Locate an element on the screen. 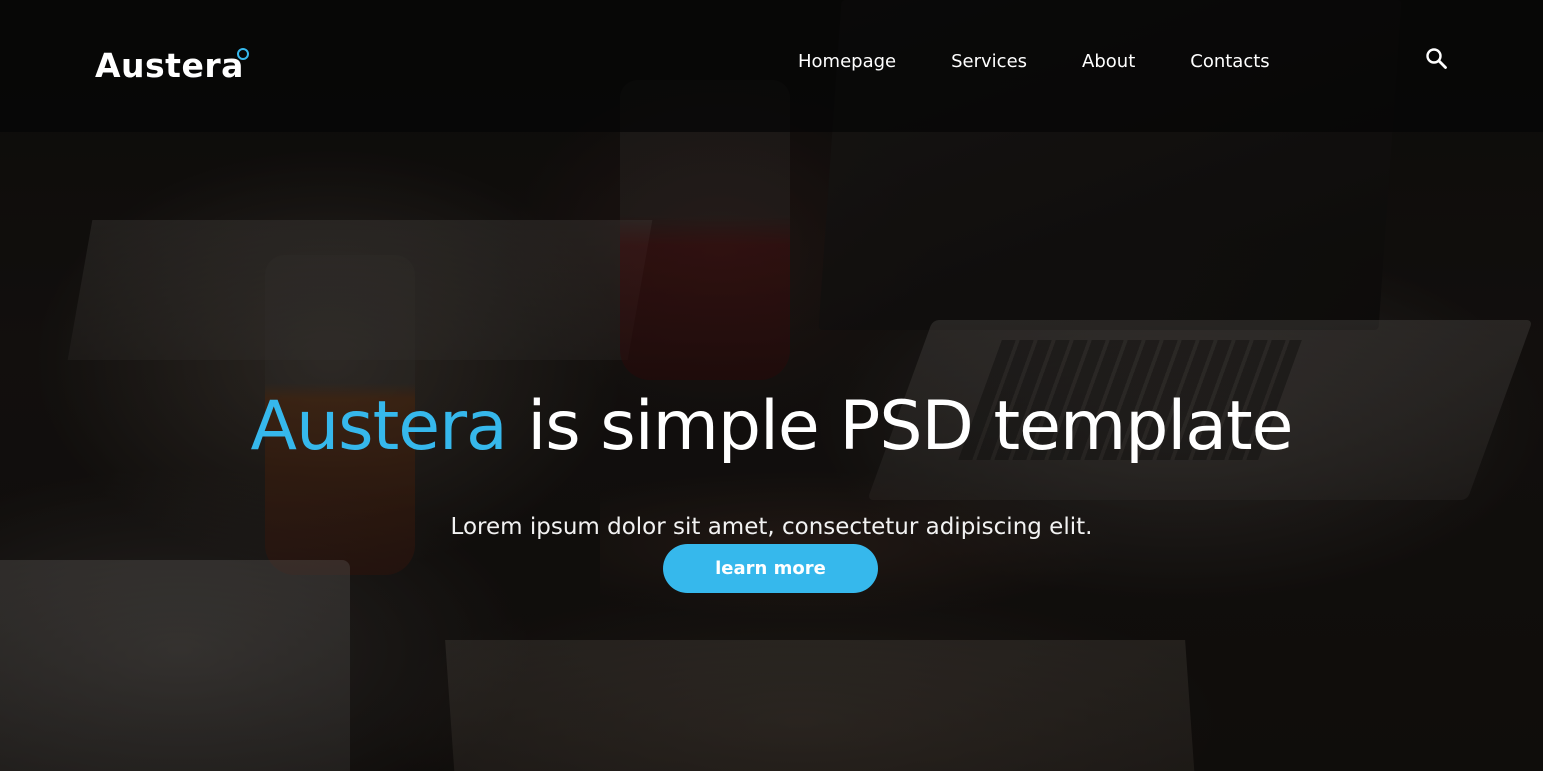 Image resolution: width=1543 pixels, height=771 pixels. background-notebook is located at coordinates (360, 290).